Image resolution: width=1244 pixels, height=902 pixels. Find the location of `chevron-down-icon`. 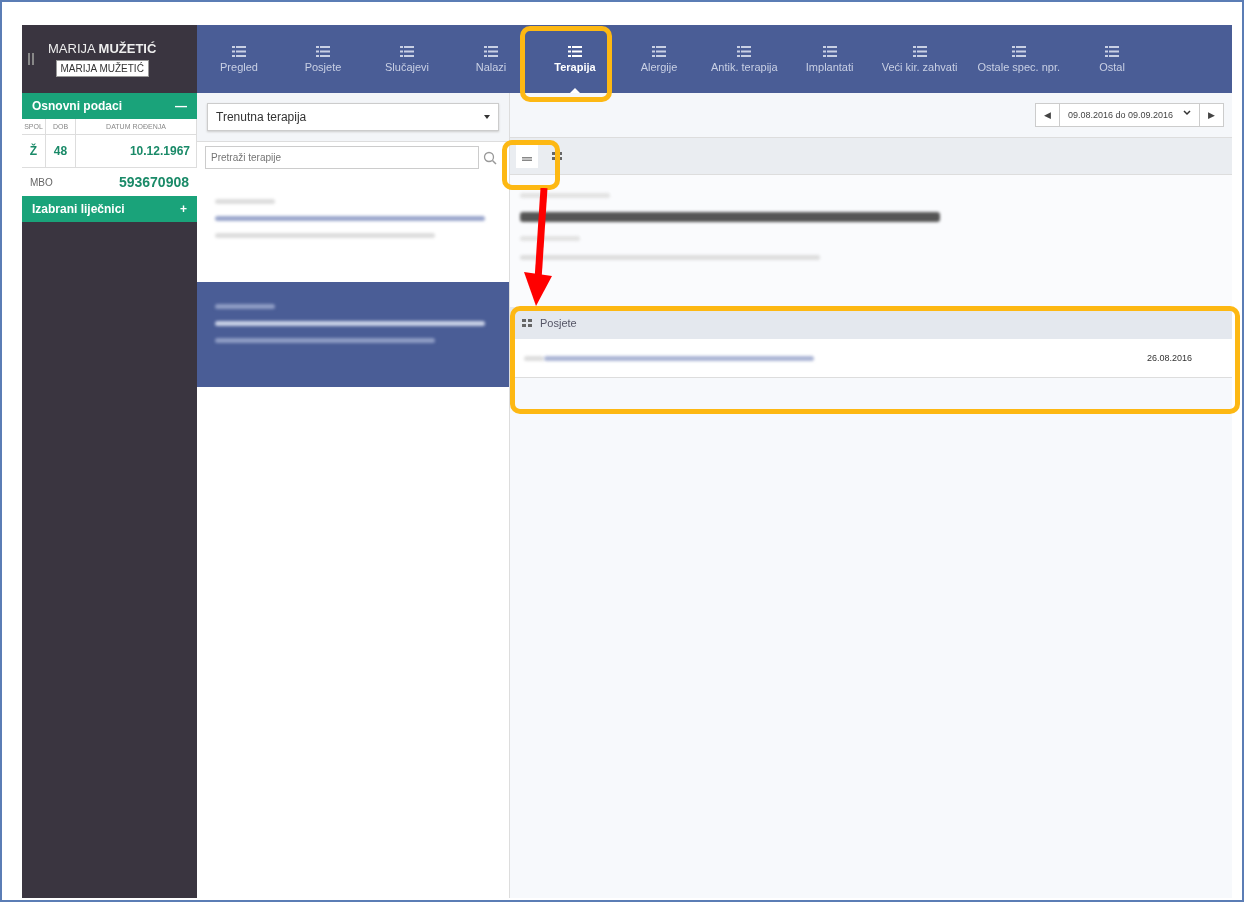

chevron-down-icon is located at coordinates (1187, 113).